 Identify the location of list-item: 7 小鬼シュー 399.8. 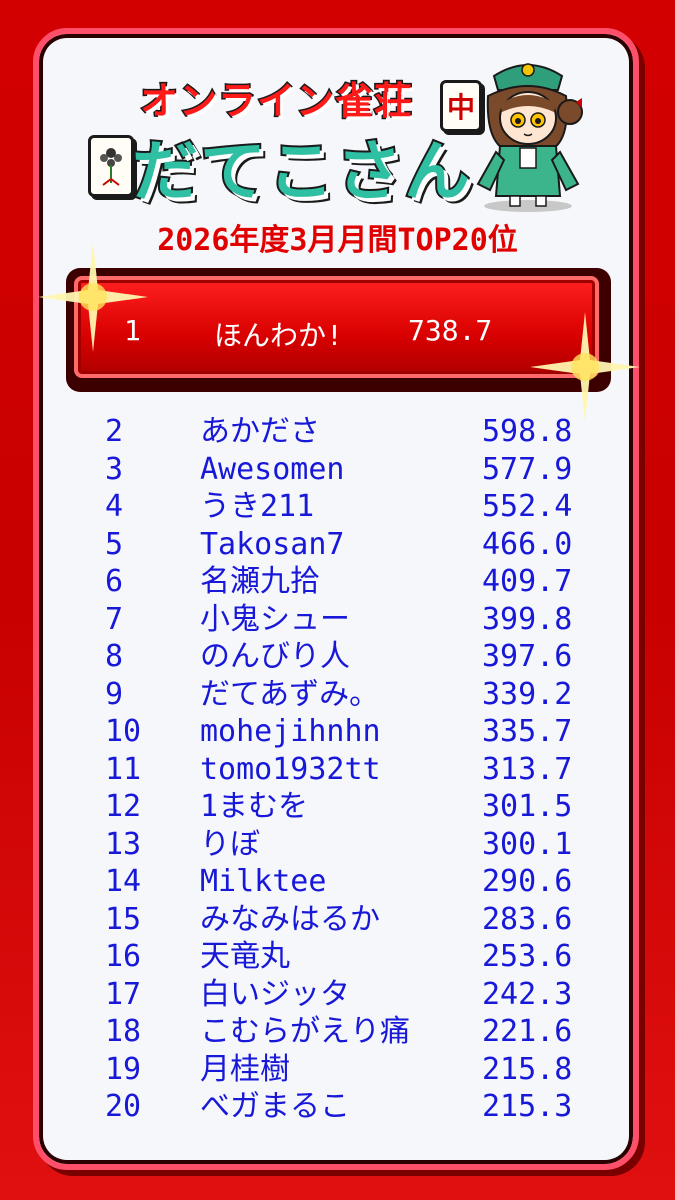
(337, 620).